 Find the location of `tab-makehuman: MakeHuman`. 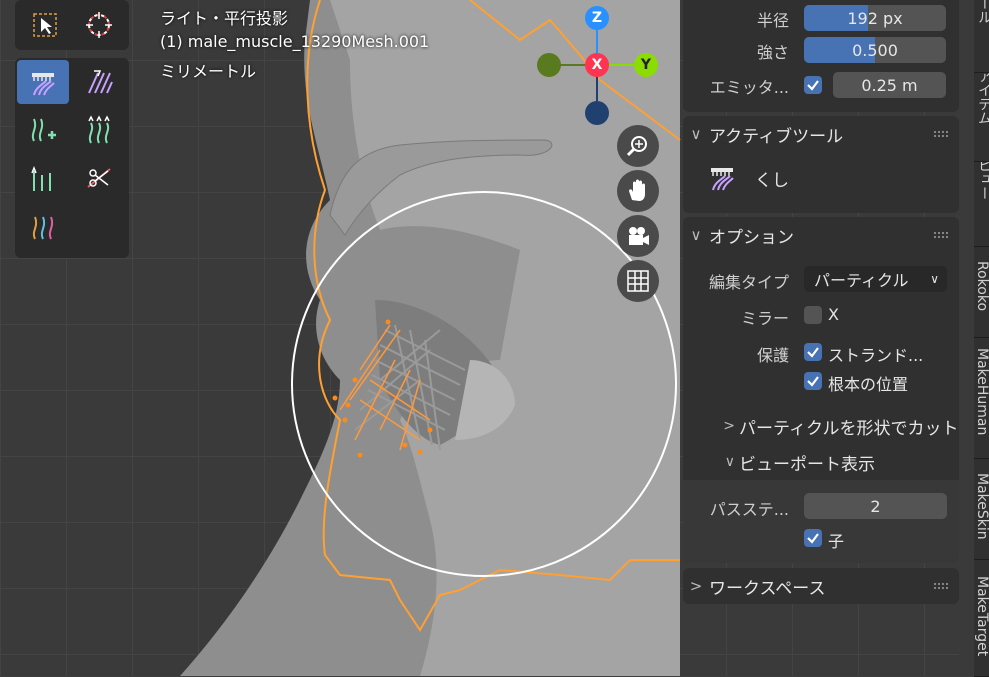

tab-makehuman: MakeHuman is located at coordinates (981, 398).